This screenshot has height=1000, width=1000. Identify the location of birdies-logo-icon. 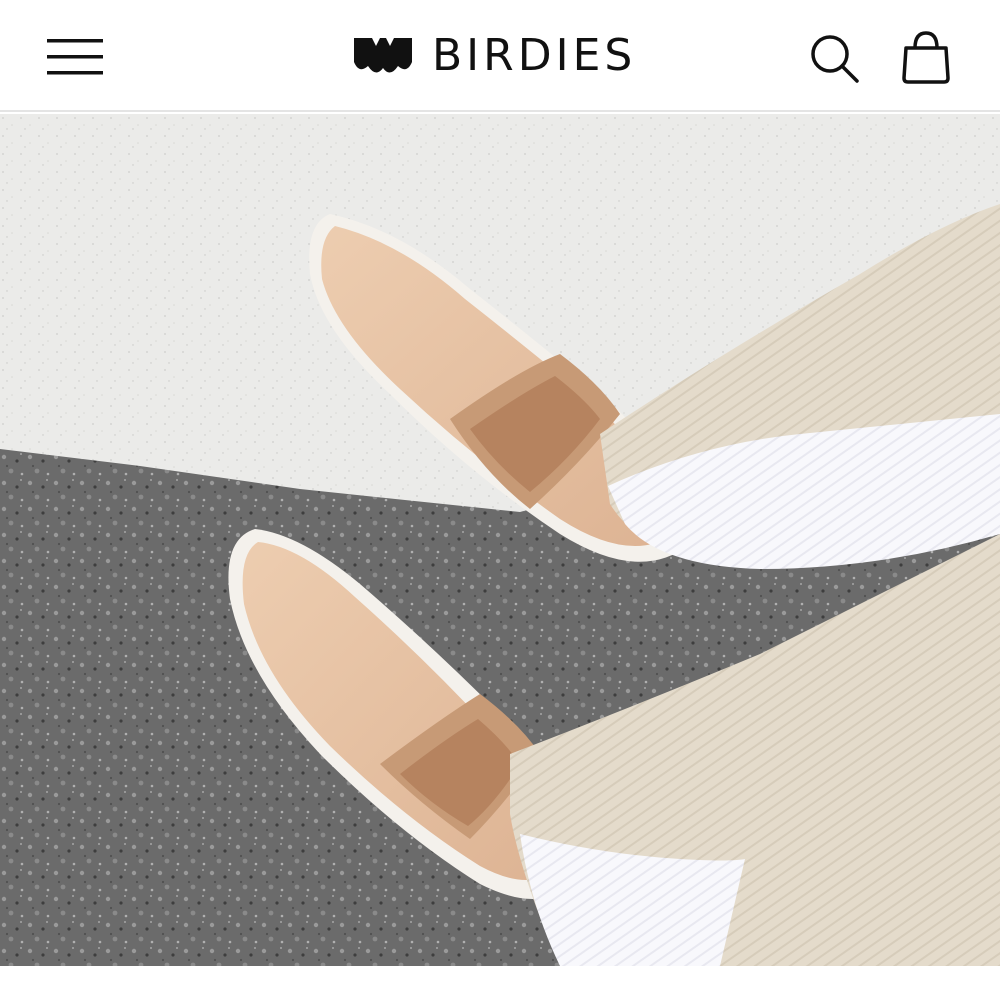
(383, 55).